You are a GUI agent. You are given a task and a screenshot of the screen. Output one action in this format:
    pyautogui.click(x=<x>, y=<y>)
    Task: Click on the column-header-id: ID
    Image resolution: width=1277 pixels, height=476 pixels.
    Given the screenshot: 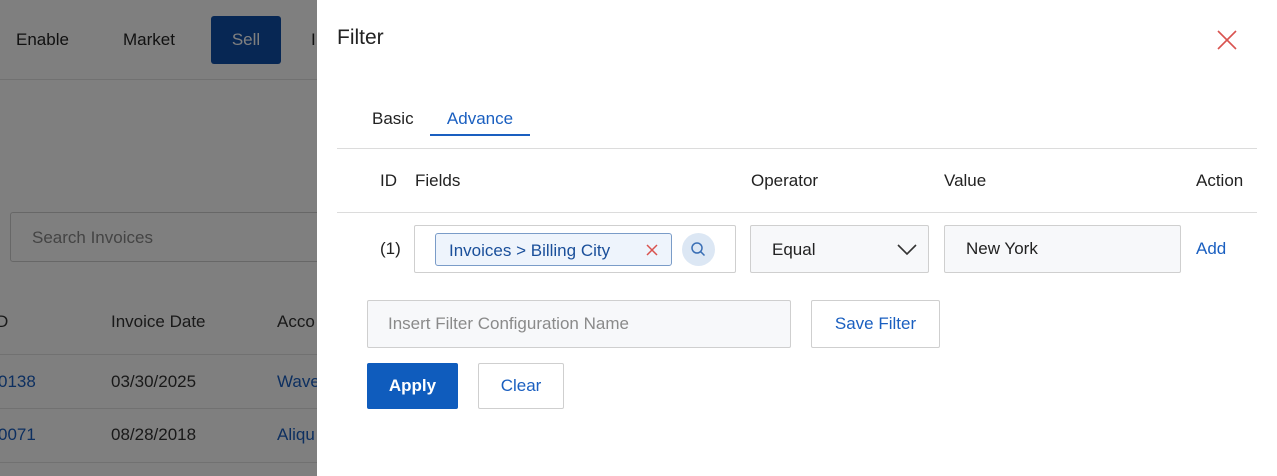 What is the action you would take?
    pyautogui.click(x=388, y=180)
    